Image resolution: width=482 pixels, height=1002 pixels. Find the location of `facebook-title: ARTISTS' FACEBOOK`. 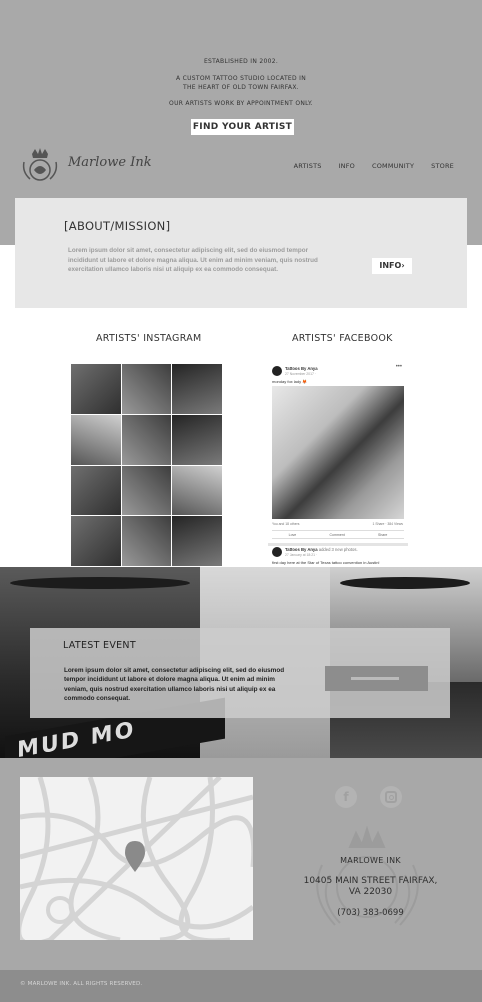

facebook-title: ARTISTS' FACEBOOK is located at coordinates (342, 338).